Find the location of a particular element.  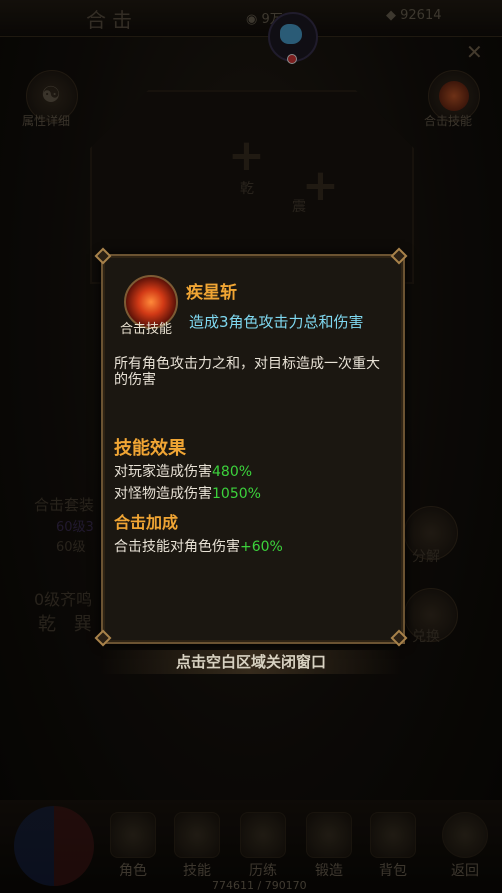

effect-player-label: 对玩家造成伤害 is located at coordinates (163, 472).